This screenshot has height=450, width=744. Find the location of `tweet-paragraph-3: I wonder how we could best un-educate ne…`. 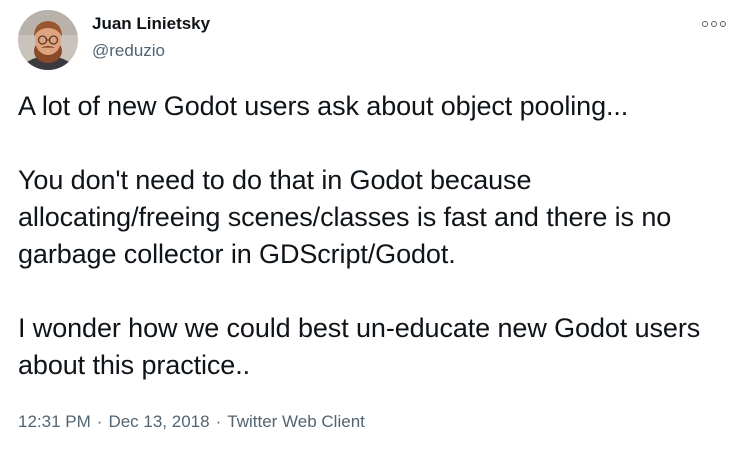

tweet-paragraph-3: I wonder how we could best un-educate ne… is located at coordinates (359, 346).